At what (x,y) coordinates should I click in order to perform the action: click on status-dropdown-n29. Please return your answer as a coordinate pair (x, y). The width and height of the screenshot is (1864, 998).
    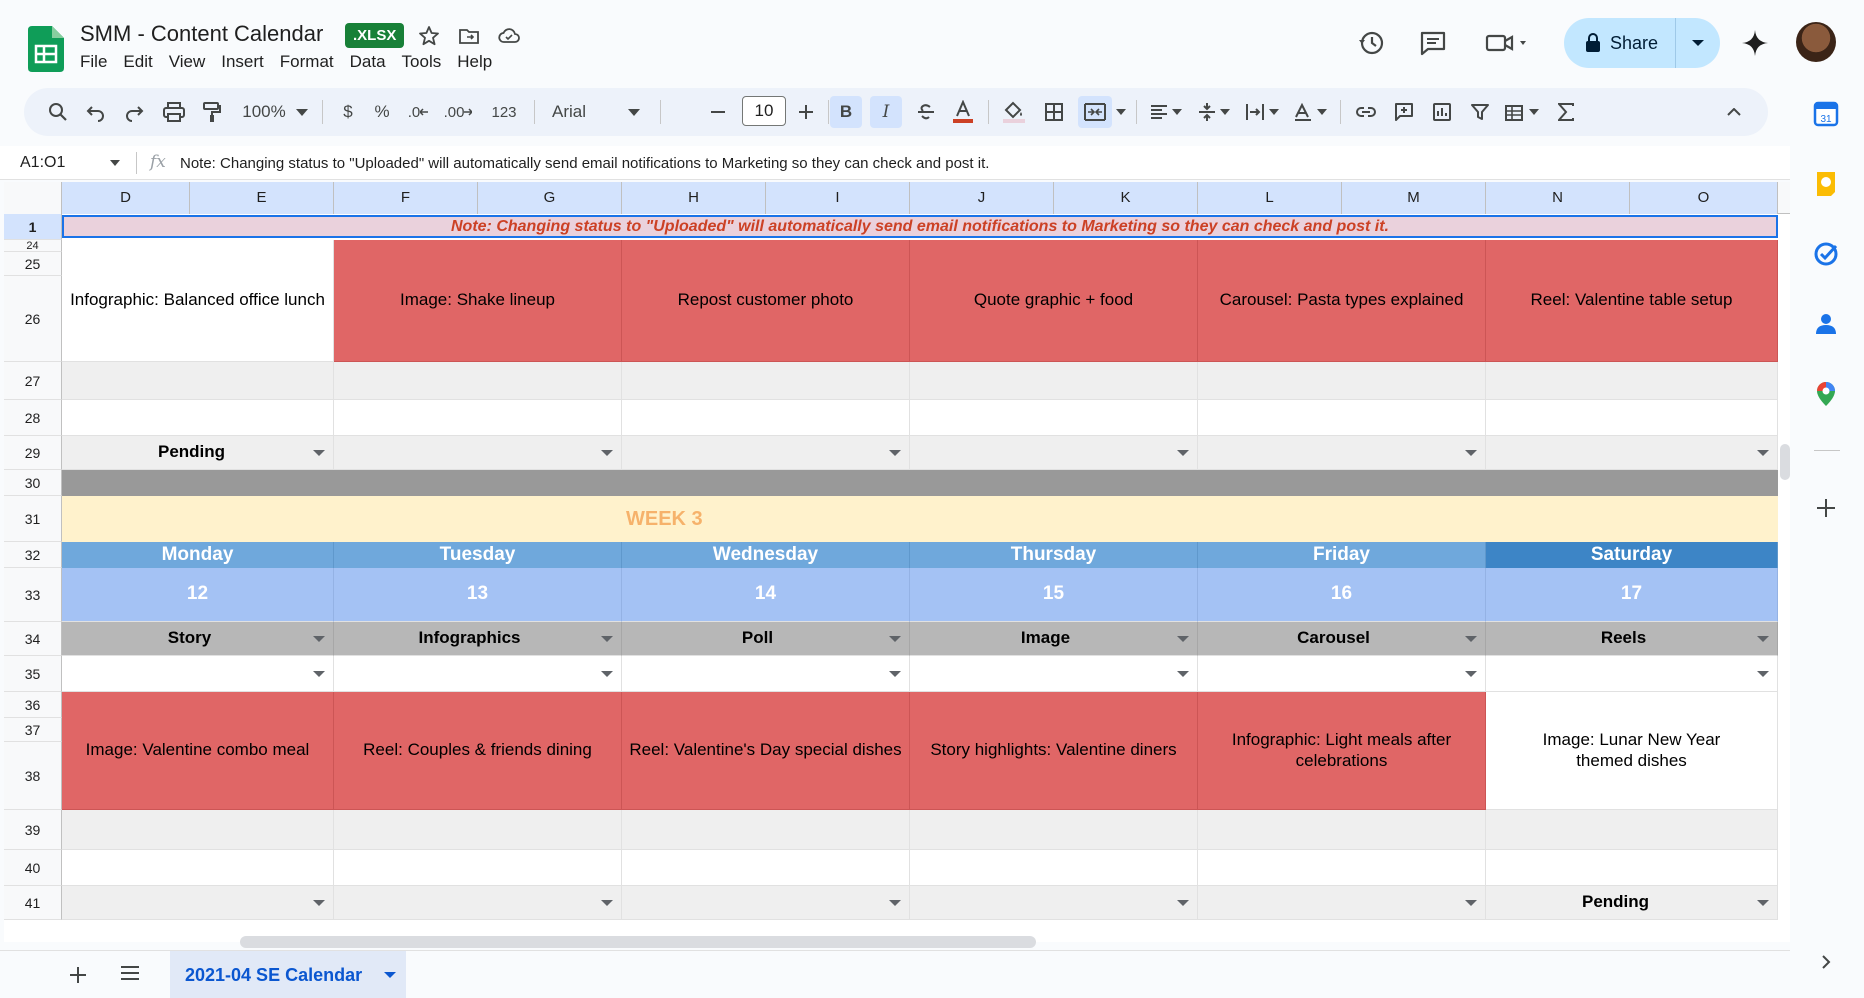
    Looking at the image, I should click on (1632, 453).